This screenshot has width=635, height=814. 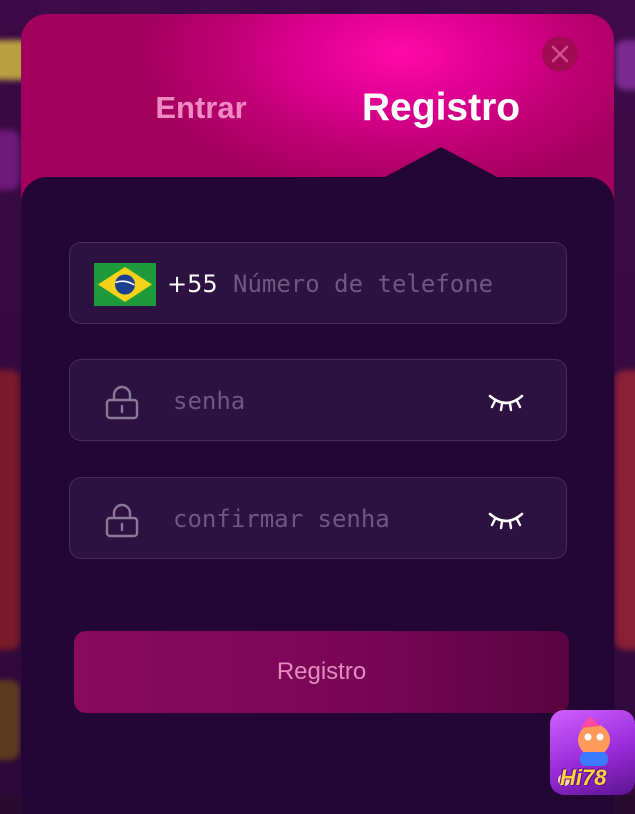 I want to click on badge-logo-text: Hi78, so click(x=583, y=777).